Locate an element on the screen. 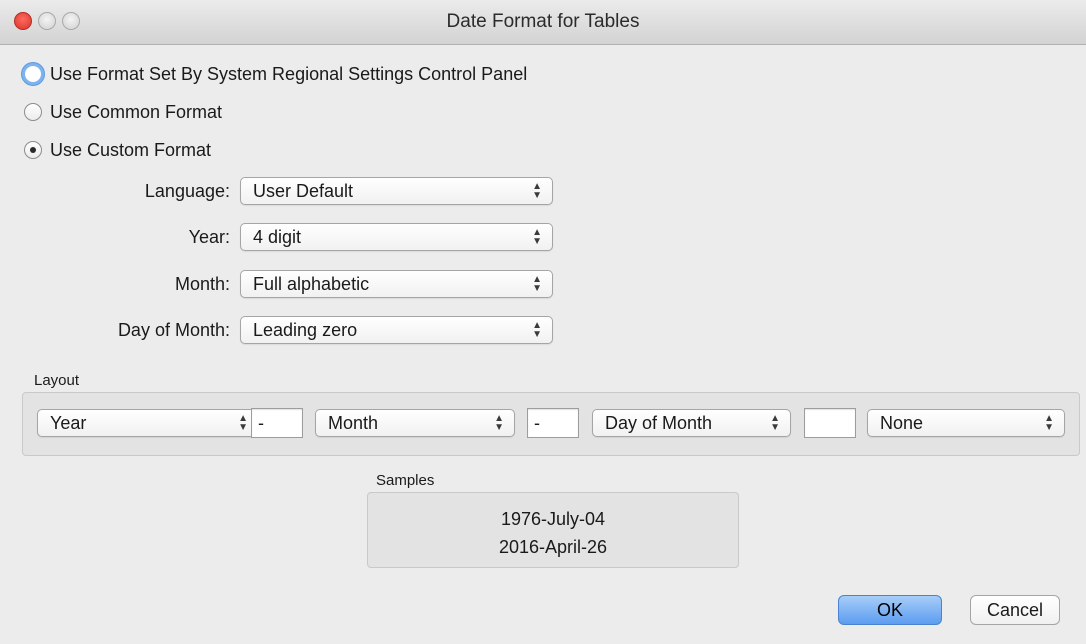 The image size is (1086, 644). radio-option-custom-format: Use Custom Format is located at coordinates (117, 150).